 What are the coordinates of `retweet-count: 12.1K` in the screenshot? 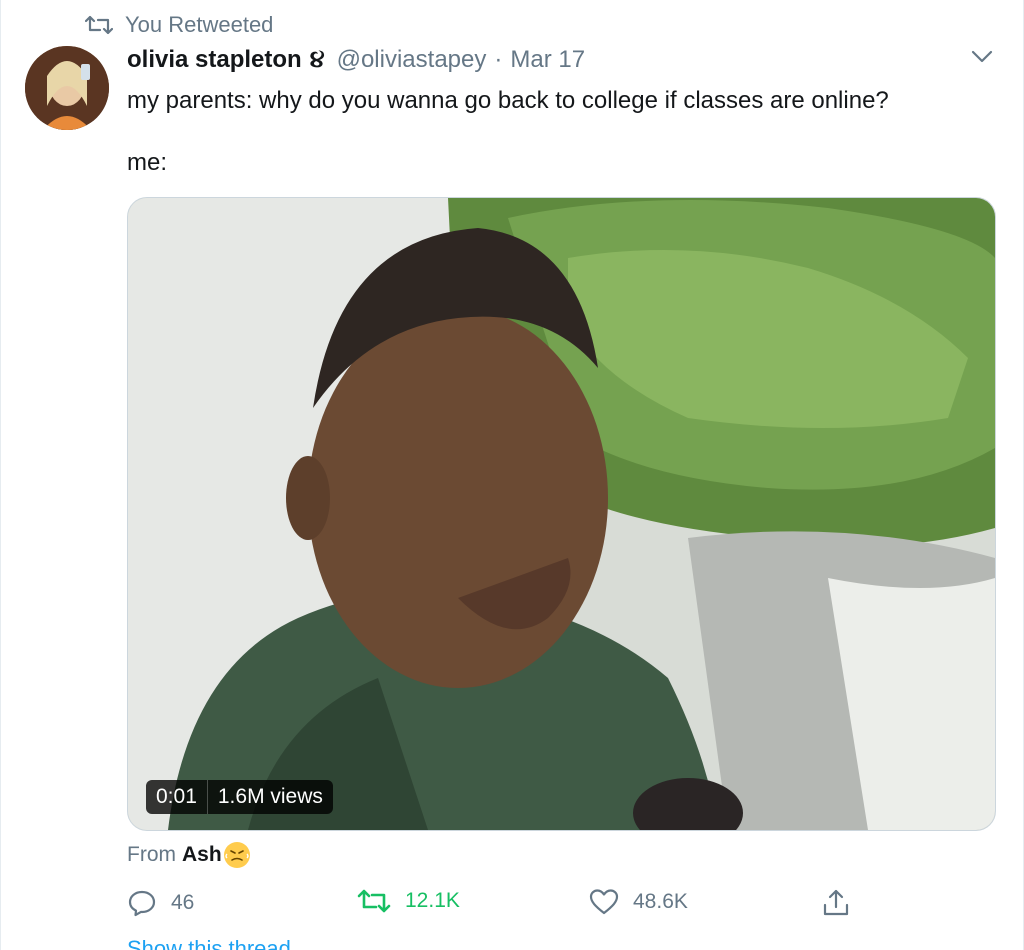 It's located at (432, 900).